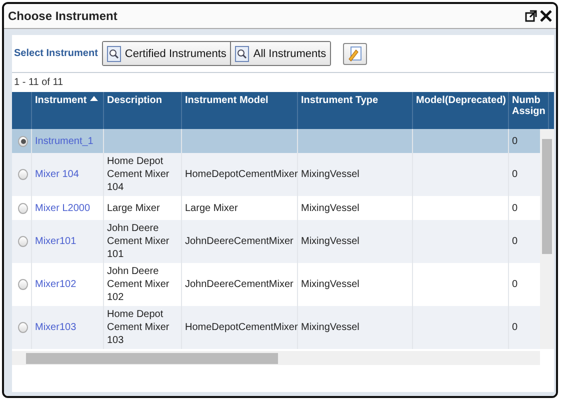 The image size is (562, 402). Describe the element at coordinates (62, 208) in the screenshot. I see `instrument-link: Mixer L2000` at that location.